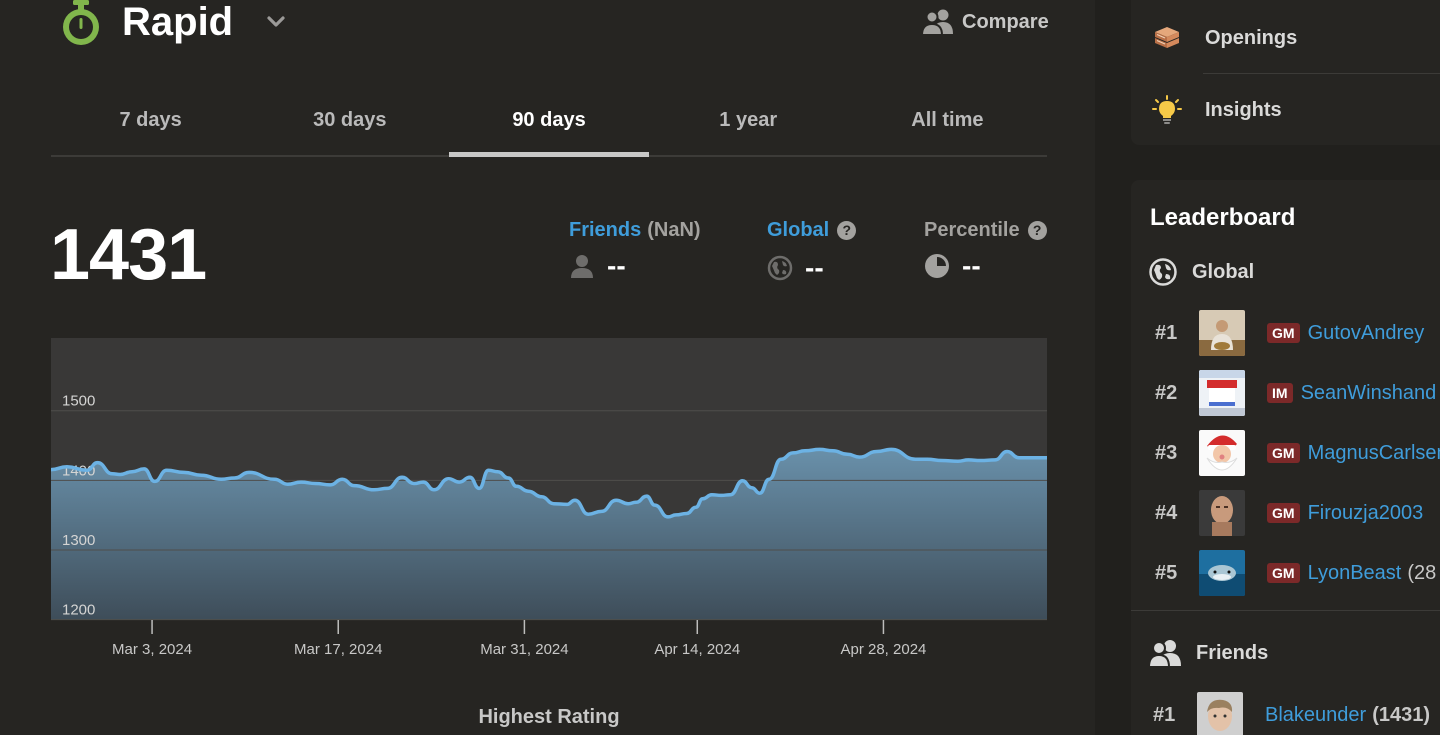  Describe the element at coordinates (1297, 393) in the screenshot. I see `leaderboard-row: #2 IM SeanWinshand` at that location.